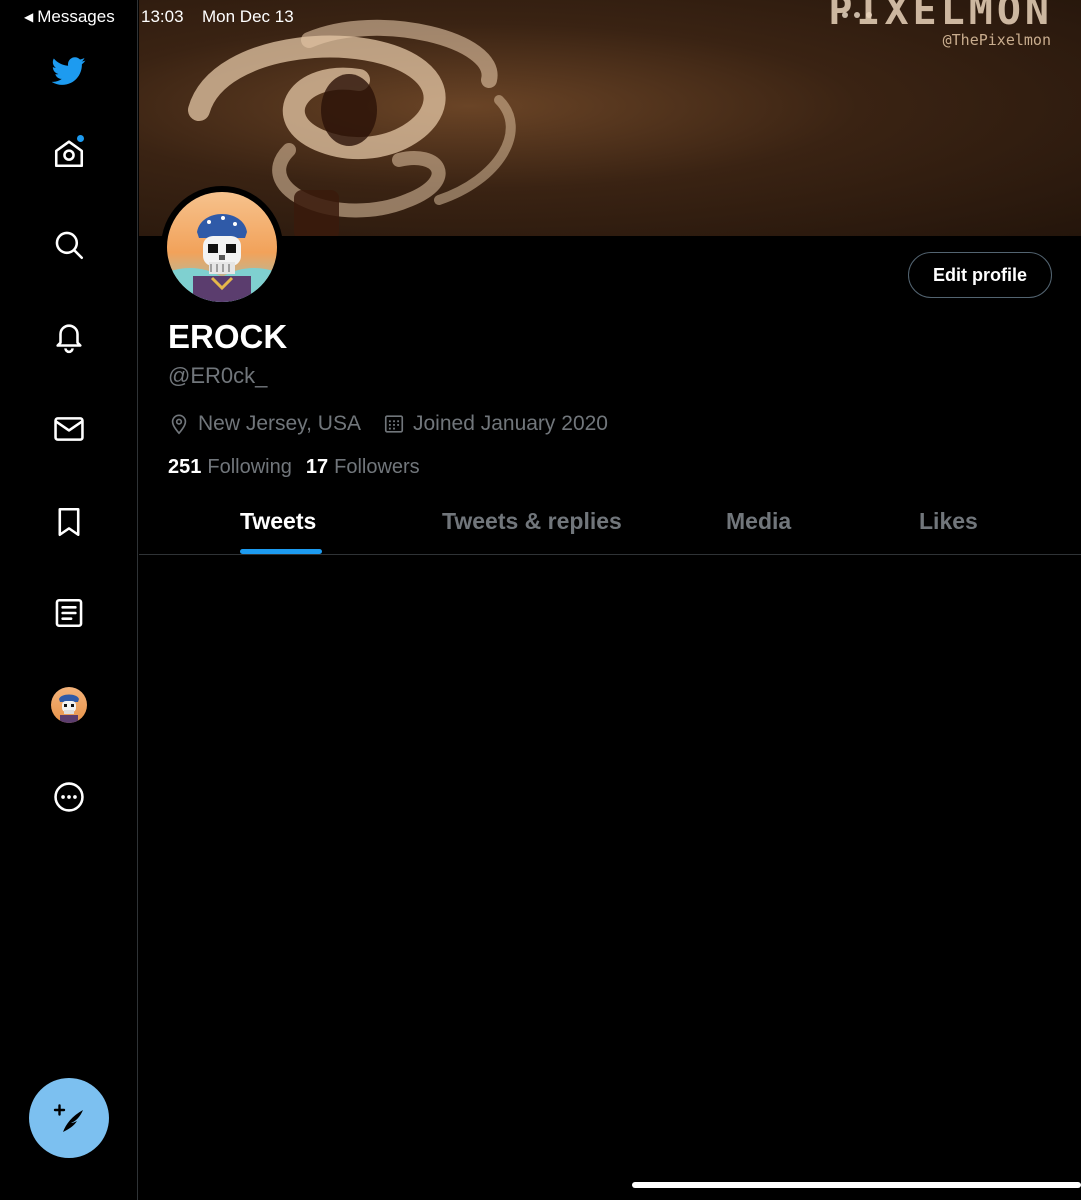  I want to click on profile-meta: New Jersey, USA Joined January 2020, so click(399, 424).